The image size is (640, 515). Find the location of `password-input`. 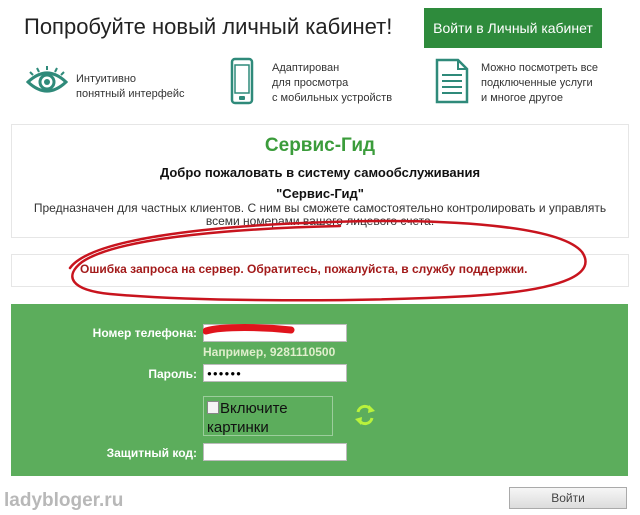

password-input is located at coordinates (275, 373).